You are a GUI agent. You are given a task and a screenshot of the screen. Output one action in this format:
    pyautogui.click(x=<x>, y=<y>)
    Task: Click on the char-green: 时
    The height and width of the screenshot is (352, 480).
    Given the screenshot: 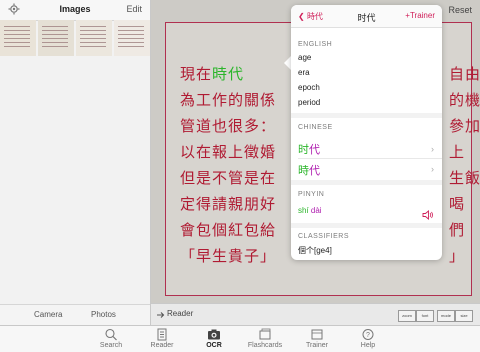 What is the action you would take?
    pyautogui.click(x=303, y=150)
    